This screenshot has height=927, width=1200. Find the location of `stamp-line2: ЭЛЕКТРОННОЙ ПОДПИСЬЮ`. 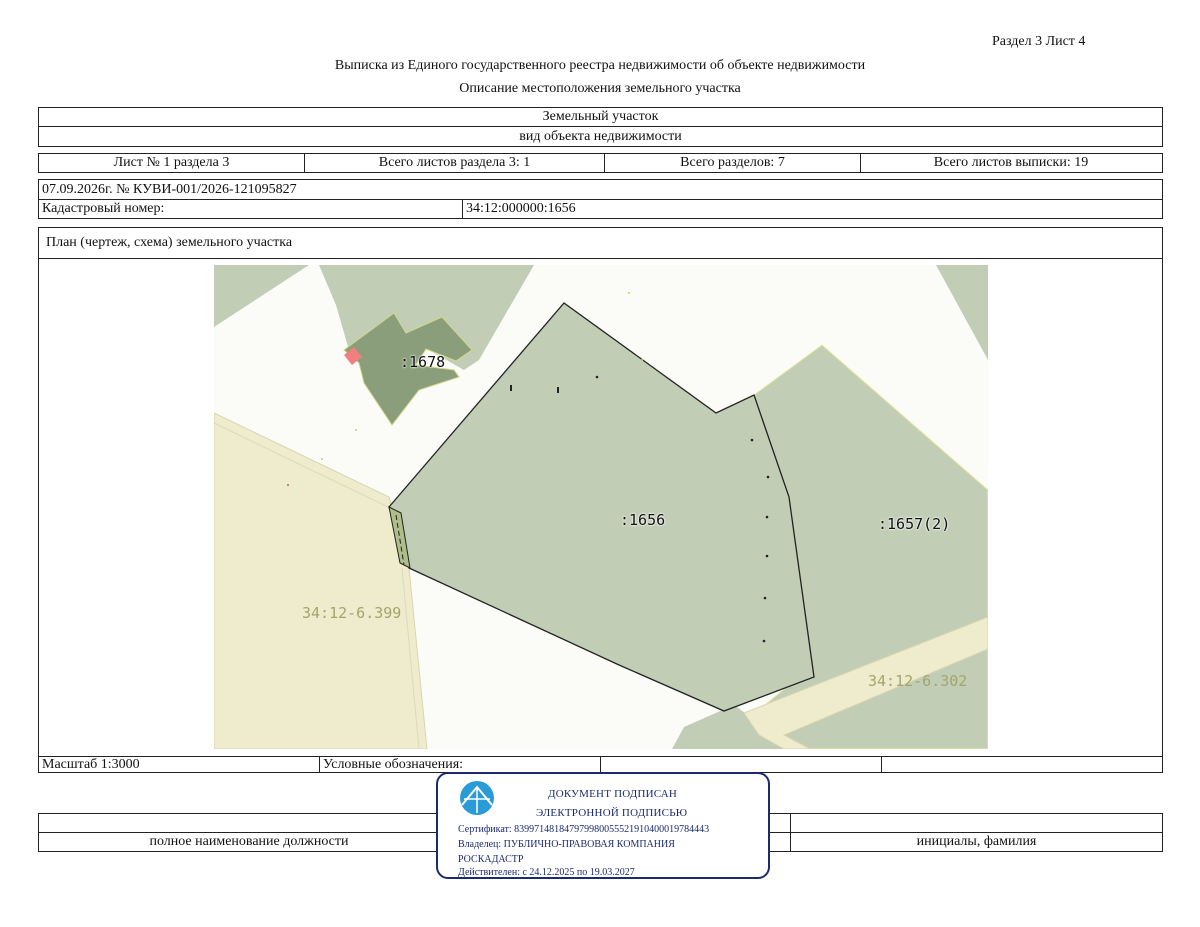

stamp-line2: ЭЛЕКТРОННОЙ ПОДПИСЬЮ is located at coordinates (612, 813).